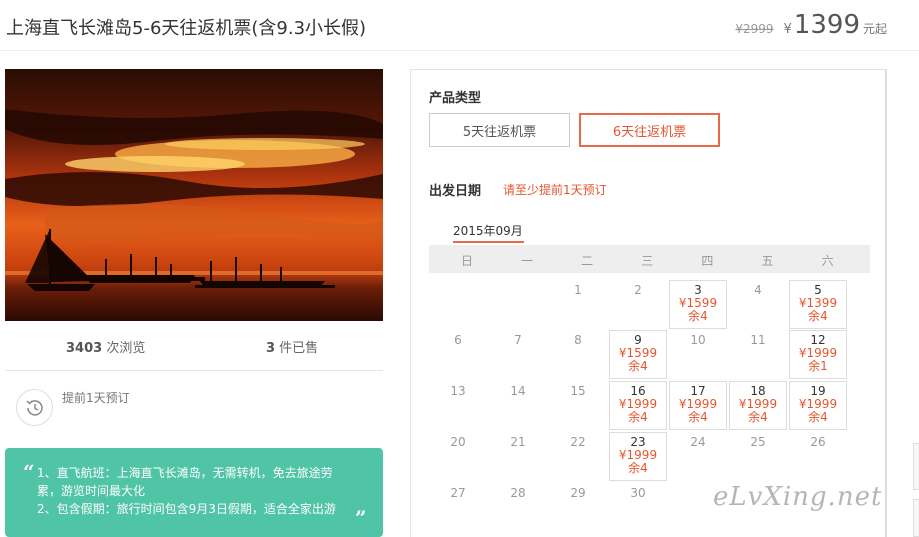  I want to click on site-watermark: eLvXing.net, so click(798, 497).